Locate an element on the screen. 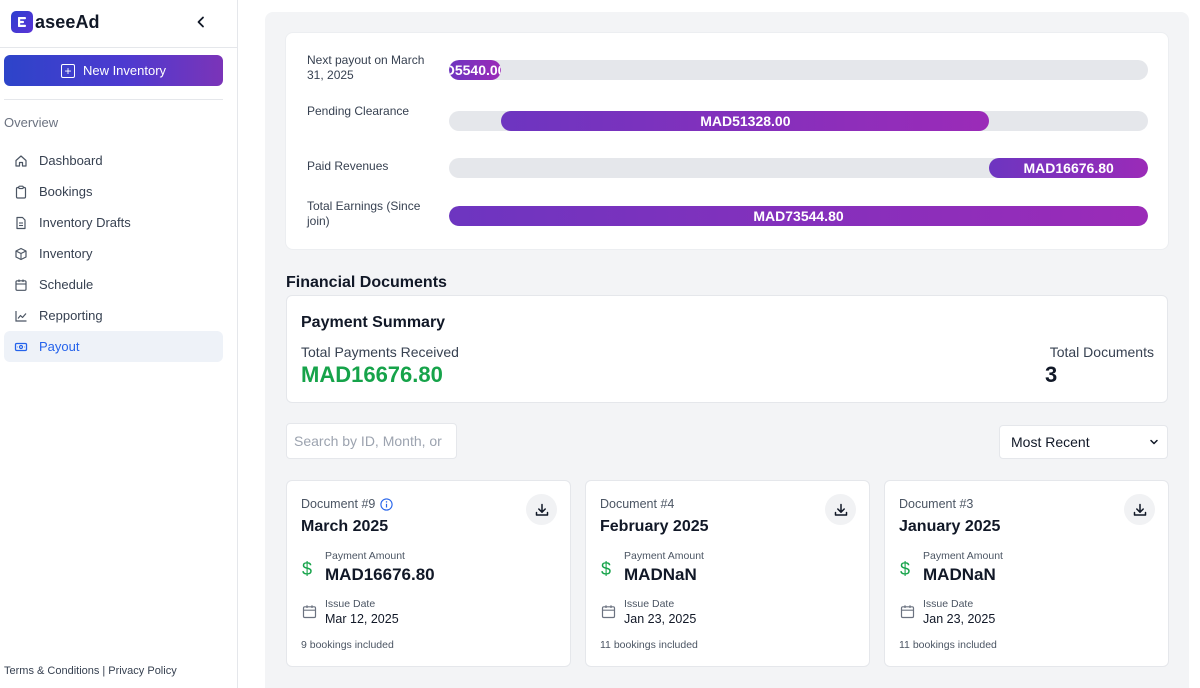 The image size is (1200, 688). document-number: Document #3 is located at coordinates (936, 504).